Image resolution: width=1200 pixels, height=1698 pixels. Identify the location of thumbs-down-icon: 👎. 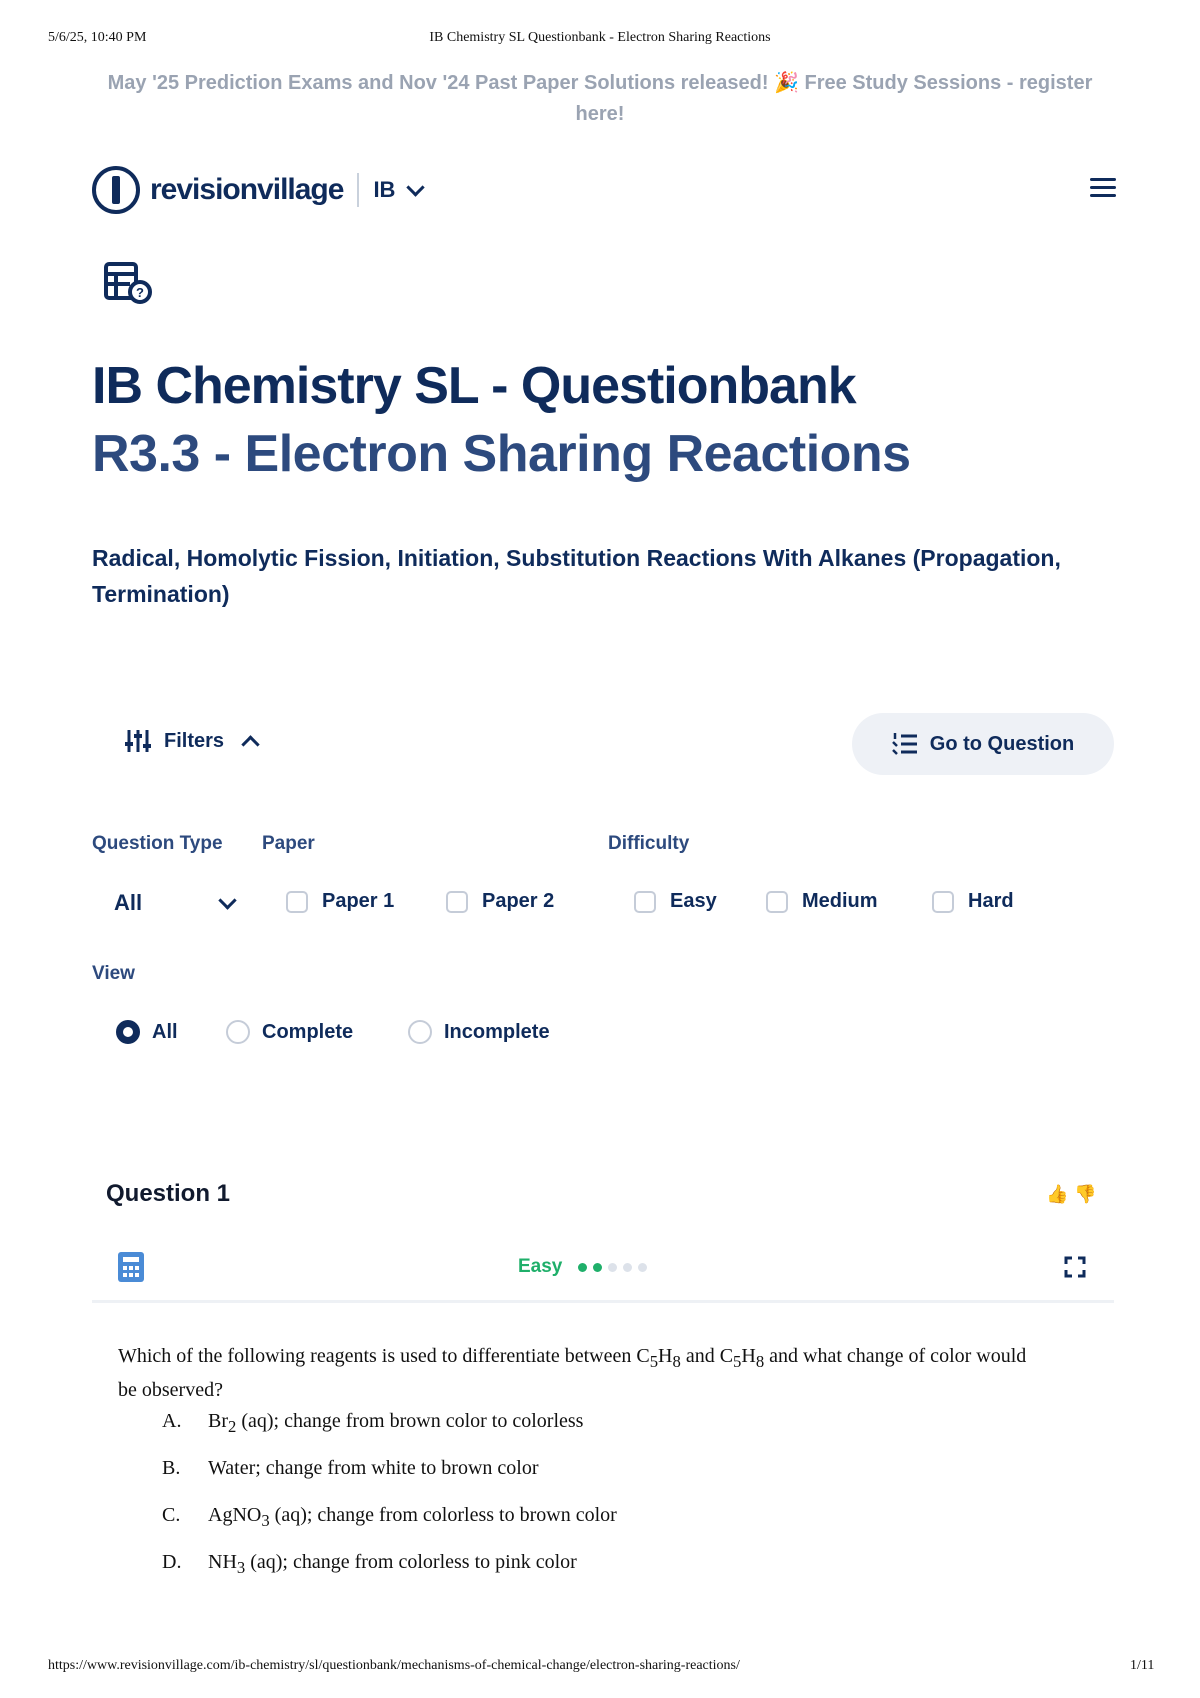
(1085, 1194).